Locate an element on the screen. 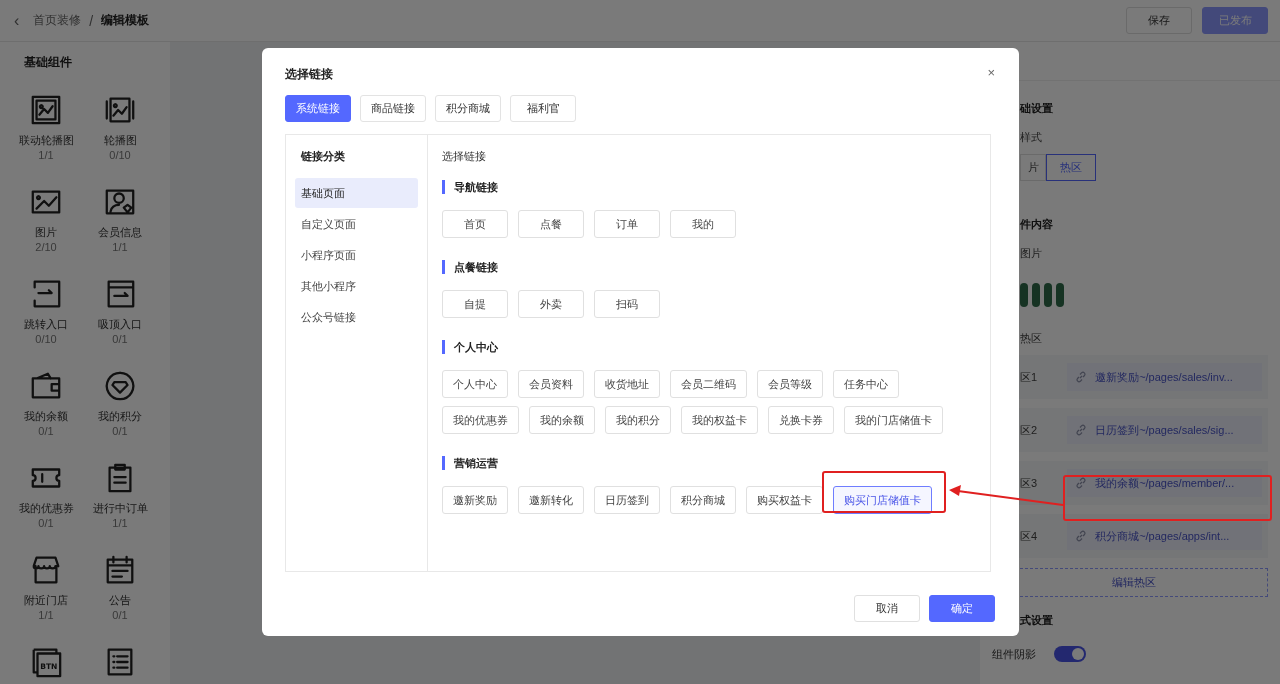 Image resolution: width=1280 pixels, height=684 pixels. component-label: 公告 is located at coordinates (120, 600).